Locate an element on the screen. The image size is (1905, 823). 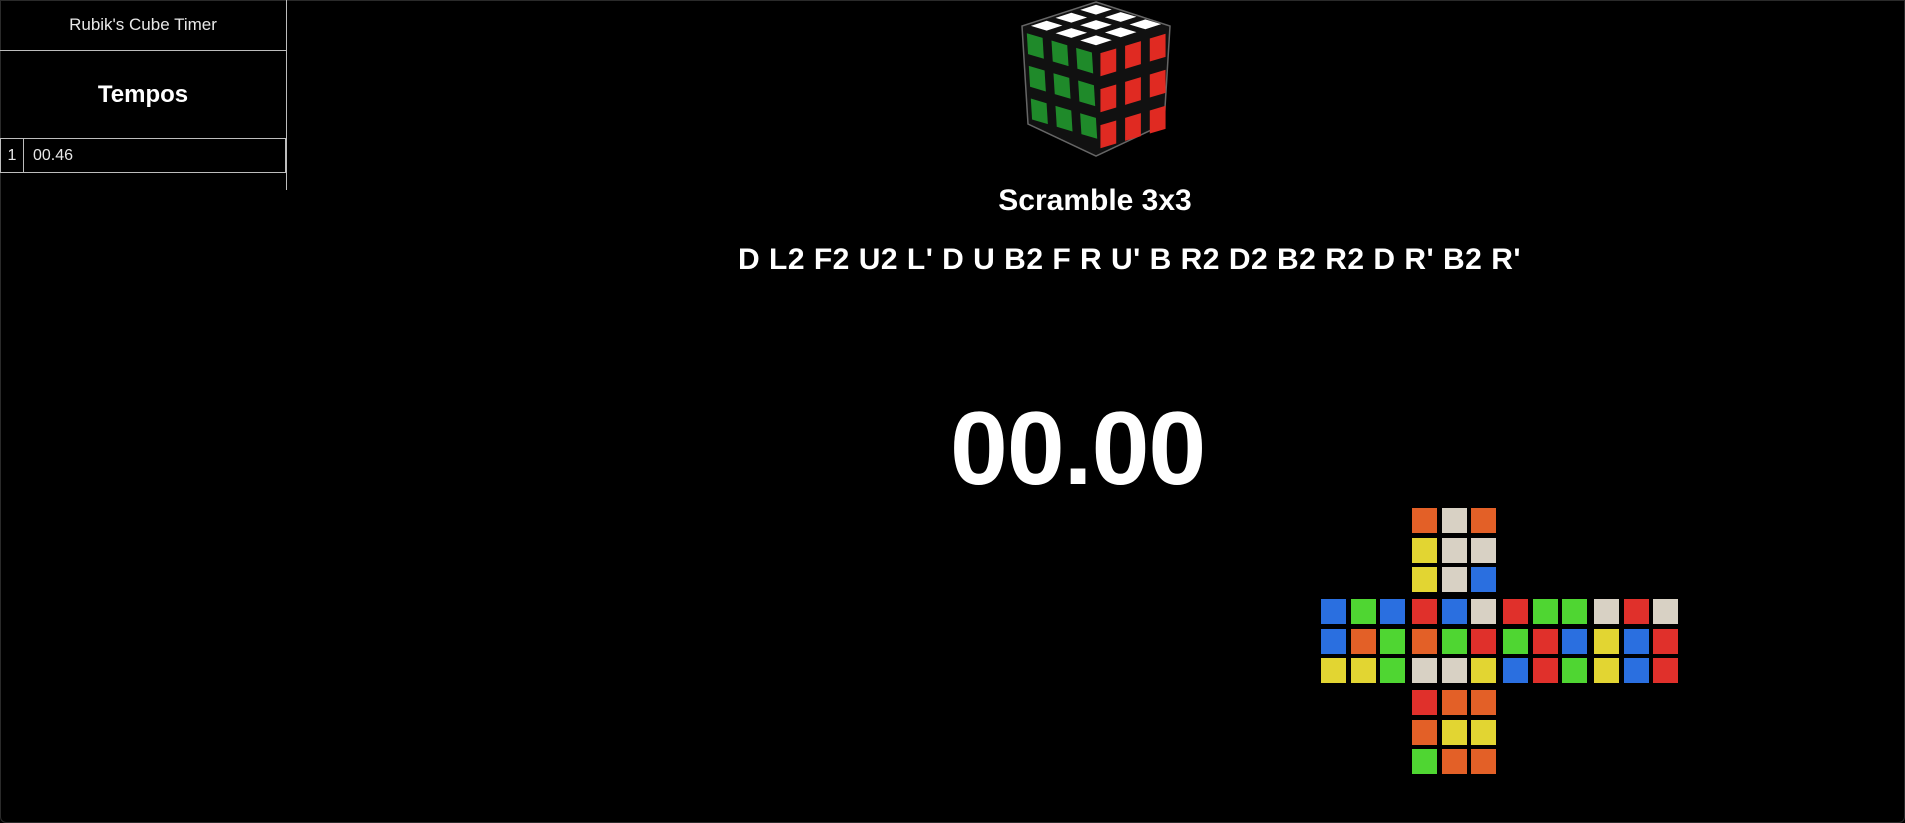
net-face-F is located at coordinates (1454, 641).